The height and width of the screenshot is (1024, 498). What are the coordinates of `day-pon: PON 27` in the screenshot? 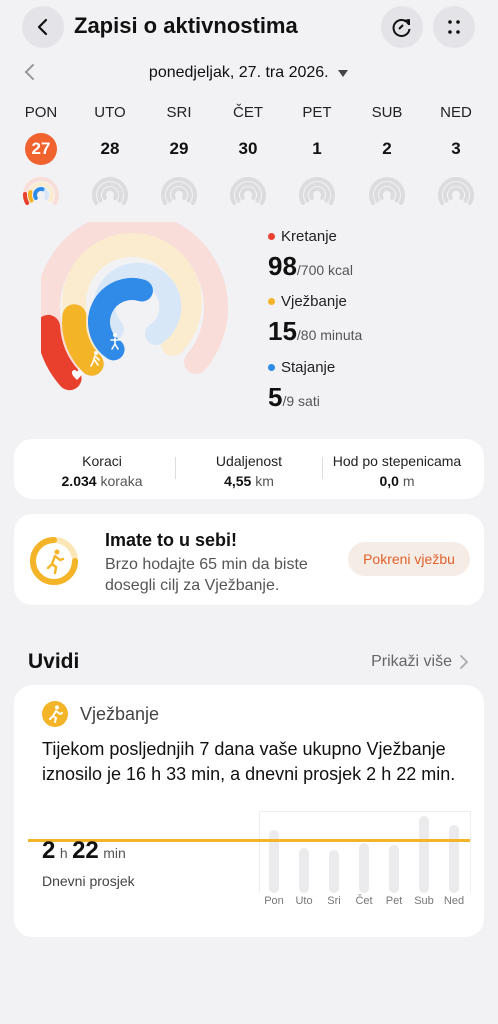 It's located at (41, 161).